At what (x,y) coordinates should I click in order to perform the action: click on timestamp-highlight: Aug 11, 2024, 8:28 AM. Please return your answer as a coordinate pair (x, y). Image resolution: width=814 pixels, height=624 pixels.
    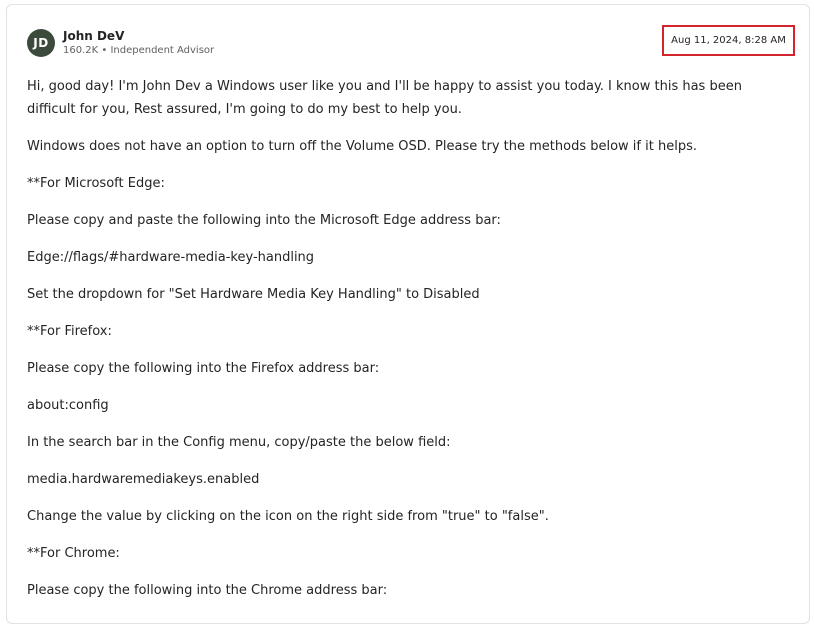
    Looking at the image, I should click on (728, 40).